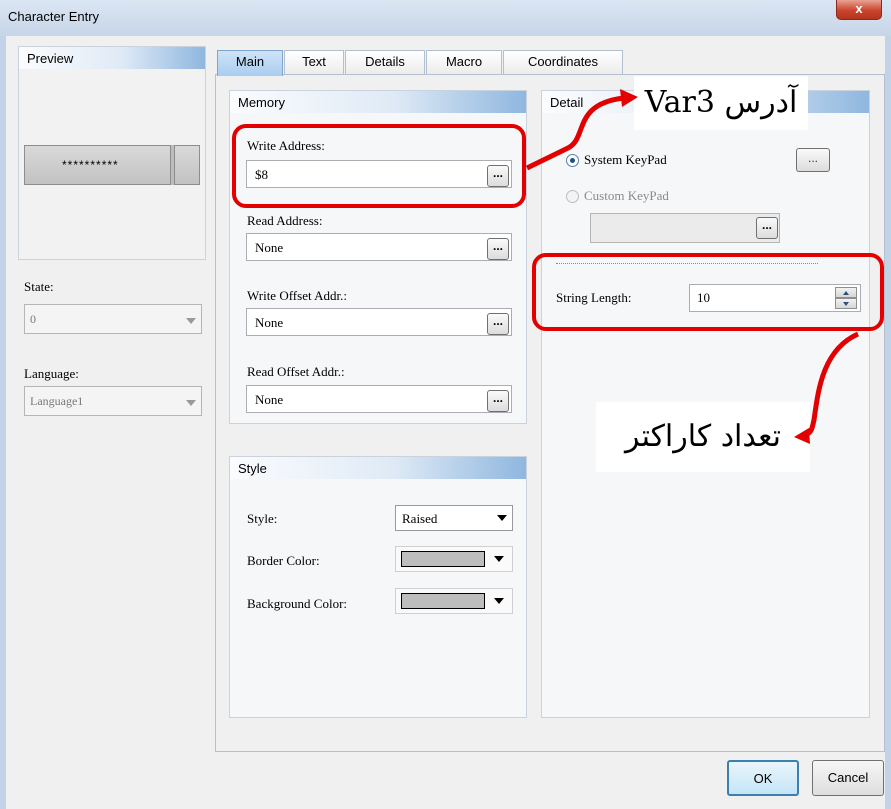 The height and width of the screenshot is (809, 891). I want to click on arrowhead-address, so click(629, 98).